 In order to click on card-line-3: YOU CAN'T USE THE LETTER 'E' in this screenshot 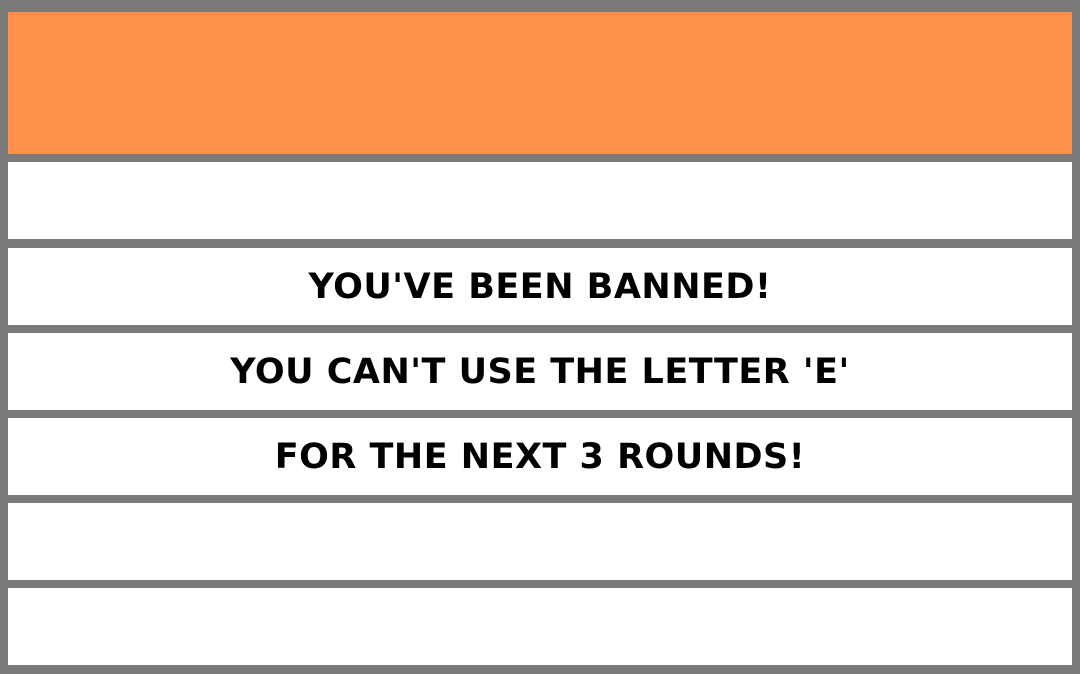, I will do `click(540, 371)`.